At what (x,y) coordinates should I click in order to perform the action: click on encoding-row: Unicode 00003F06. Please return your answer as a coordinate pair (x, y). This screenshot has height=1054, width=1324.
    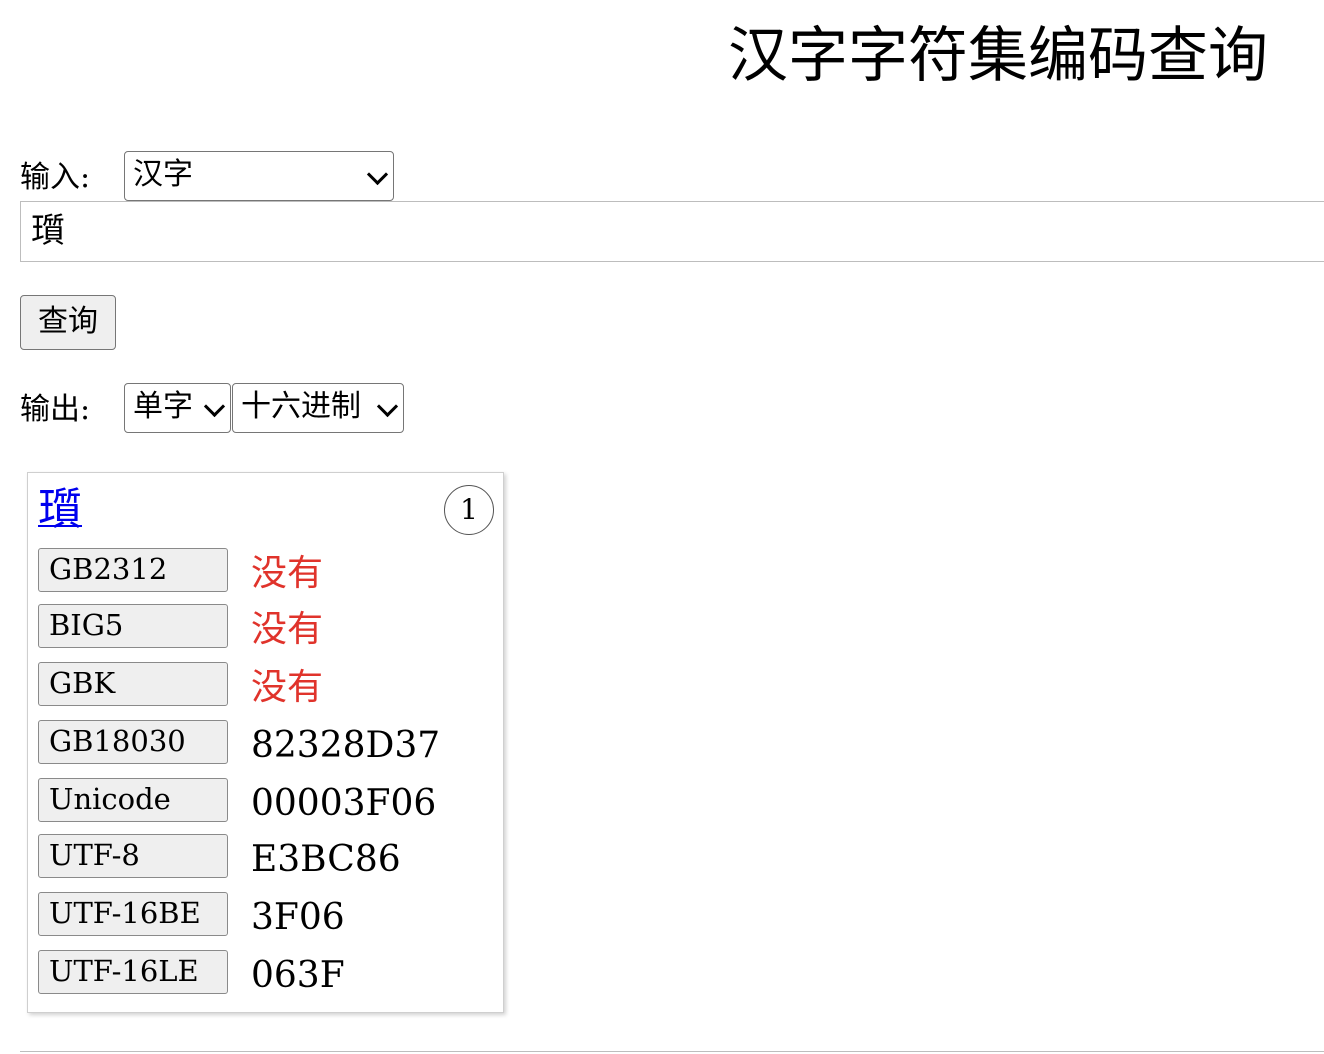
    Looking at the image, I should click on (268, 801).